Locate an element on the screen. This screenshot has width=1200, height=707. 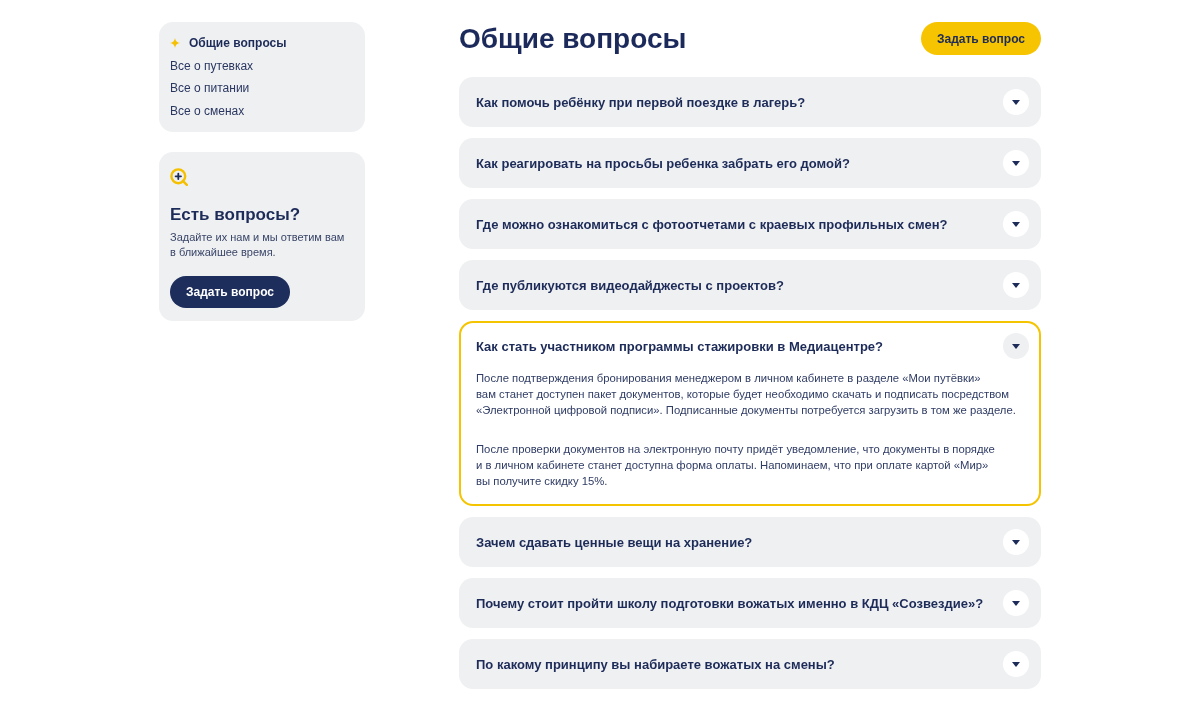
faq-question: Как помочь ребёнку при первой поездке в лагерь? is located at coordinates (641, 102).